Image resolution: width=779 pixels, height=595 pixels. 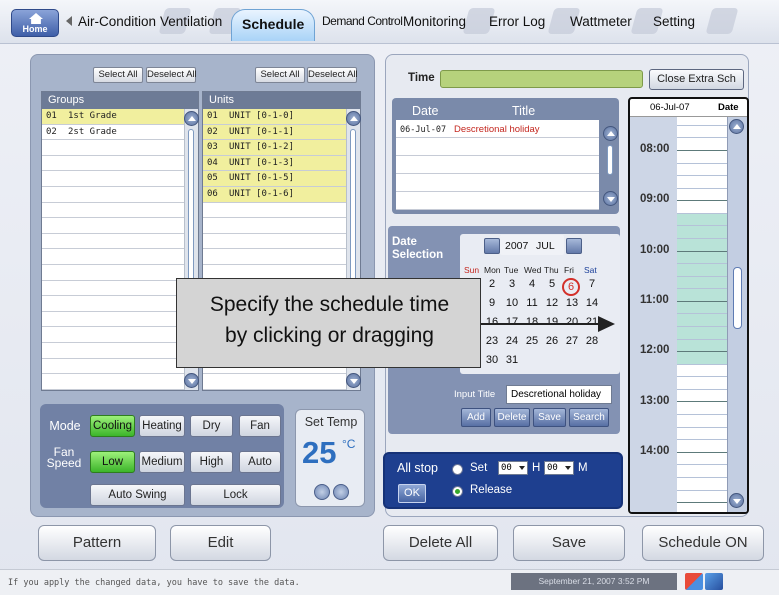 I want to click on calendar-day: 24, so click(x=512, y=341).